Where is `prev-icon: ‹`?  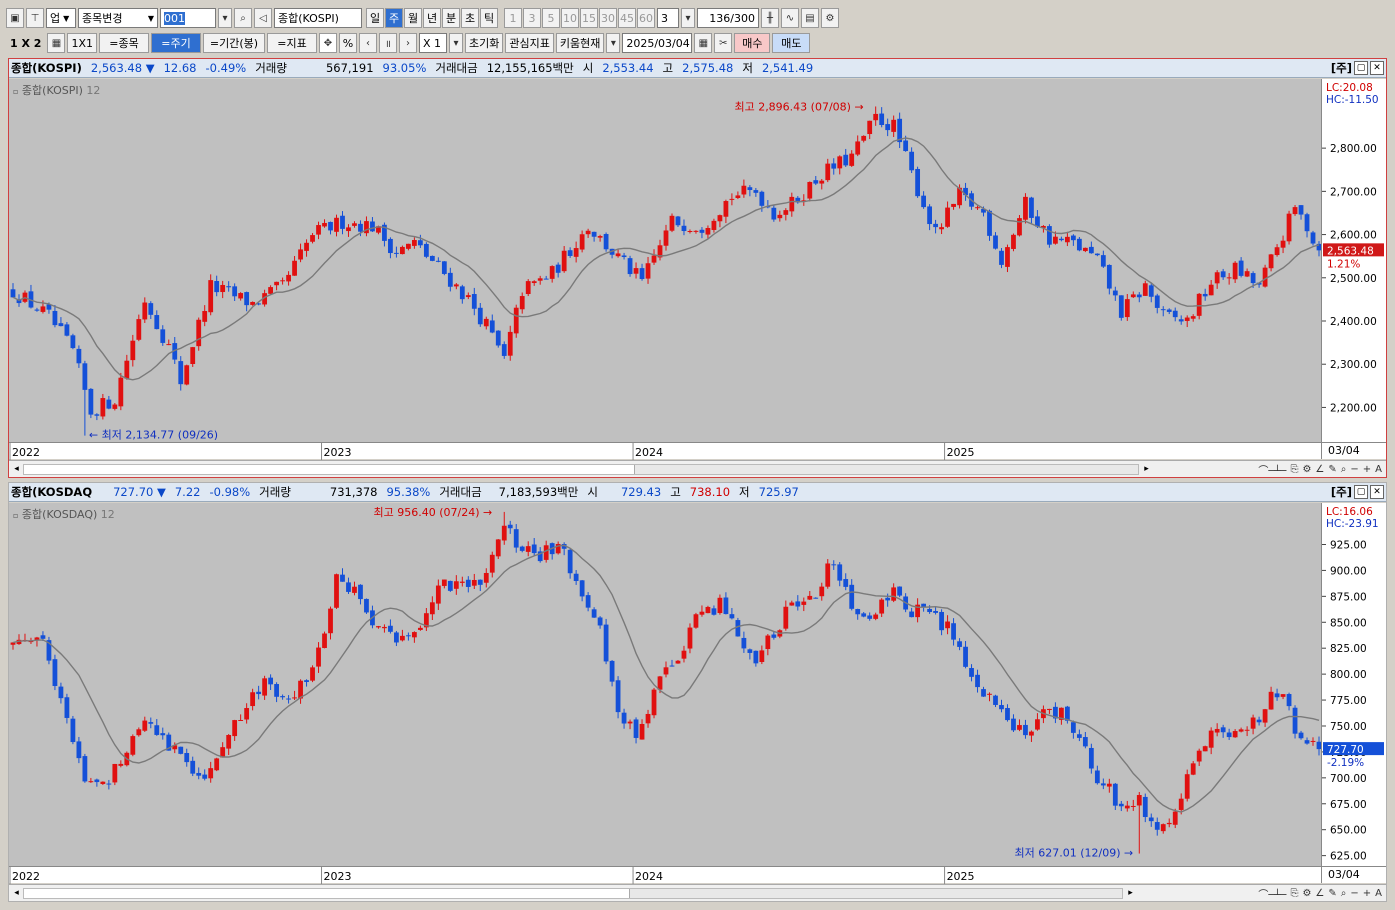
prev-icon: ‹ is located at coordinates (368, 43).